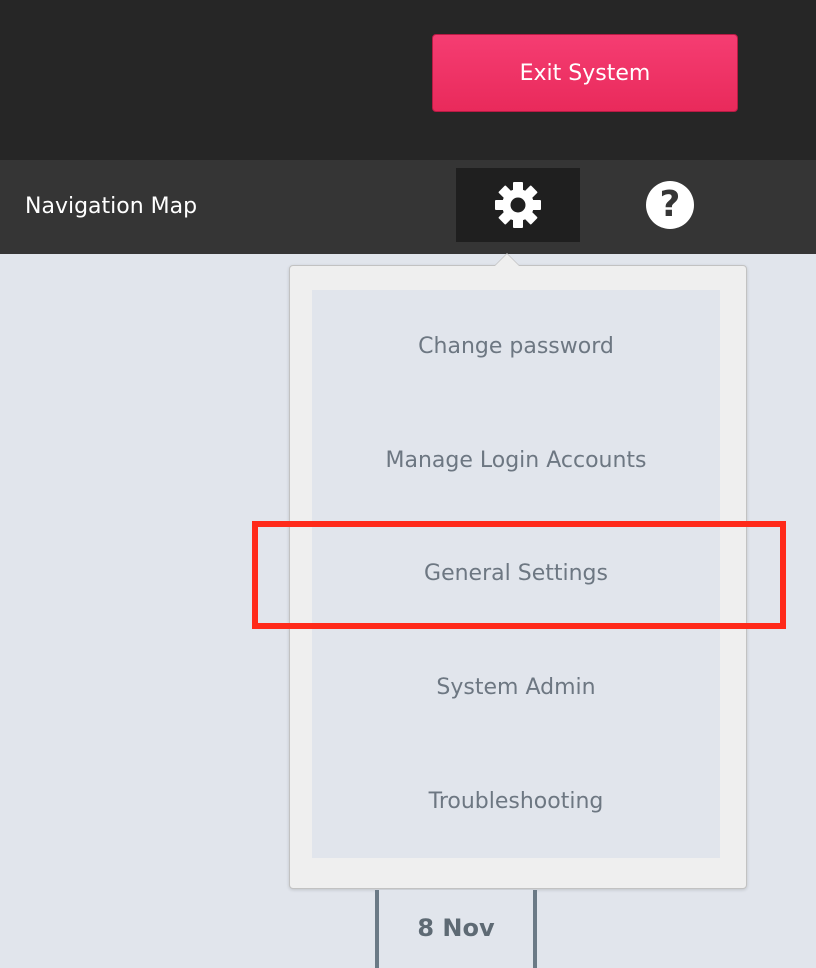 The image size is (816, 968). I want to click on menu-item-troubleshooting: Troubleshooting, so click(516, 801).